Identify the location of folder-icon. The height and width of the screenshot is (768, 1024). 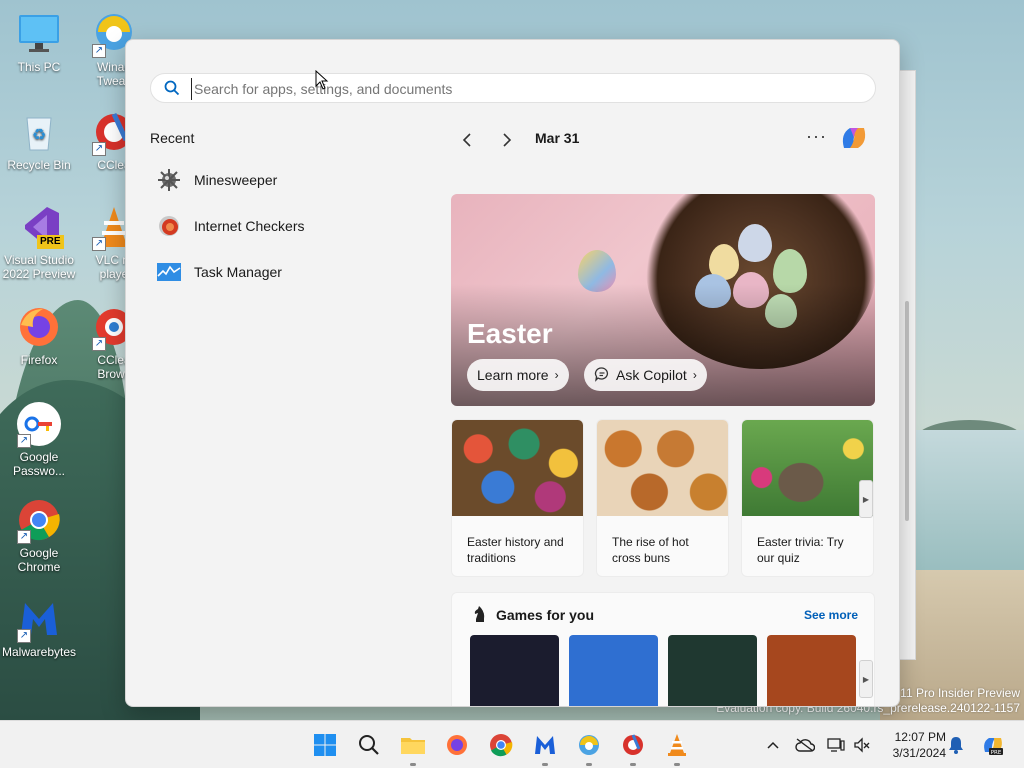
(413, 746).